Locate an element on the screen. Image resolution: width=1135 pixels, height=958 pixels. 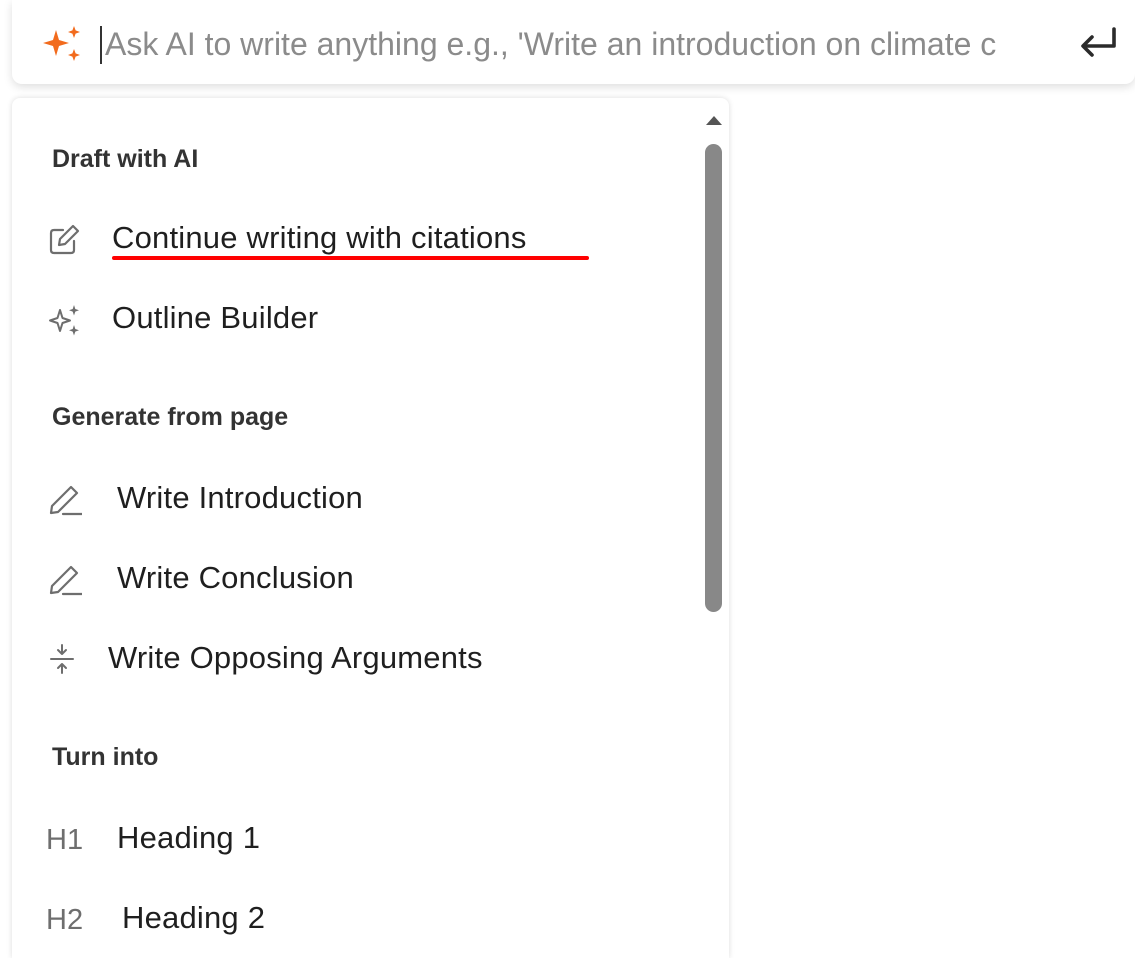
heading-2-icon: H2 is located at coordinates (65, 920).